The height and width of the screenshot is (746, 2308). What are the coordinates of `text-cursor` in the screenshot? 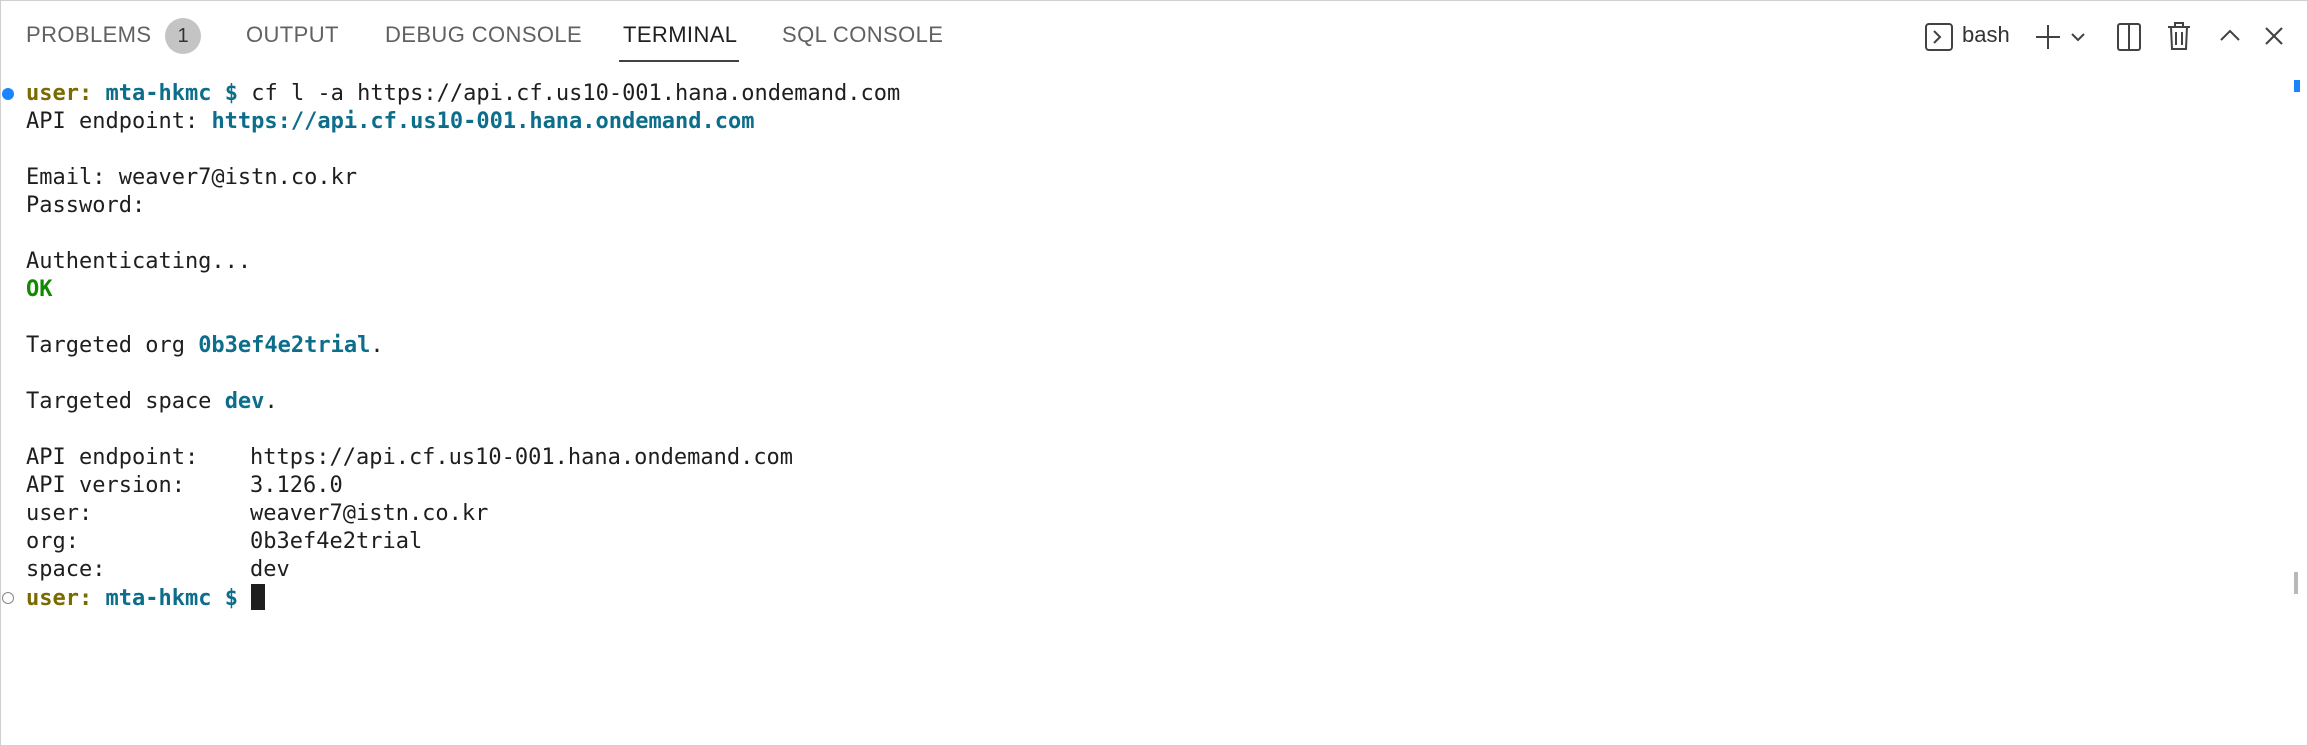 It's located at (258, 597).